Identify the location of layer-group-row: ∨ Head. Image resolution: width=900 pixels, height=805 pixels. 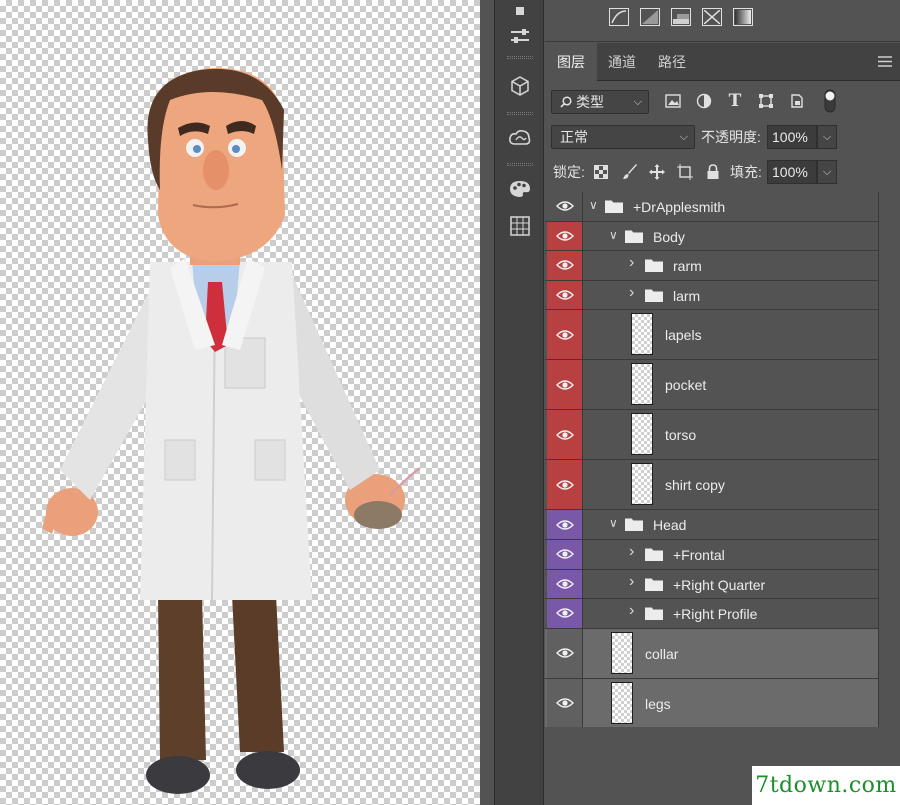
(711, 525).